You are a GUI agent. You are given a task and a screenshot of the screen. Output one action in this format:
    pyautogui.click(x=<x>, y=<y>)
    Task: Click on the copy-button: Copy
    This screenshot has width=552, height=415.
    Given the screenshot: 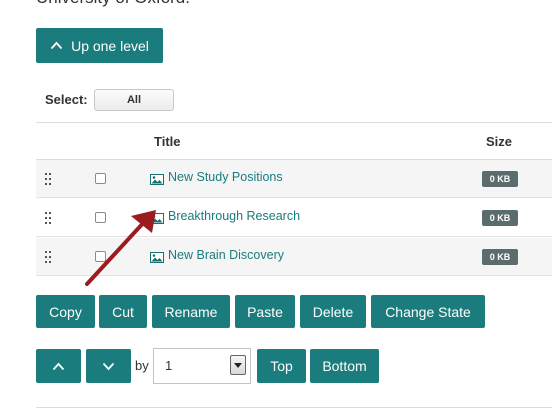 What is the action you would take?
    pyautogui.click(x=65, y=311)
    